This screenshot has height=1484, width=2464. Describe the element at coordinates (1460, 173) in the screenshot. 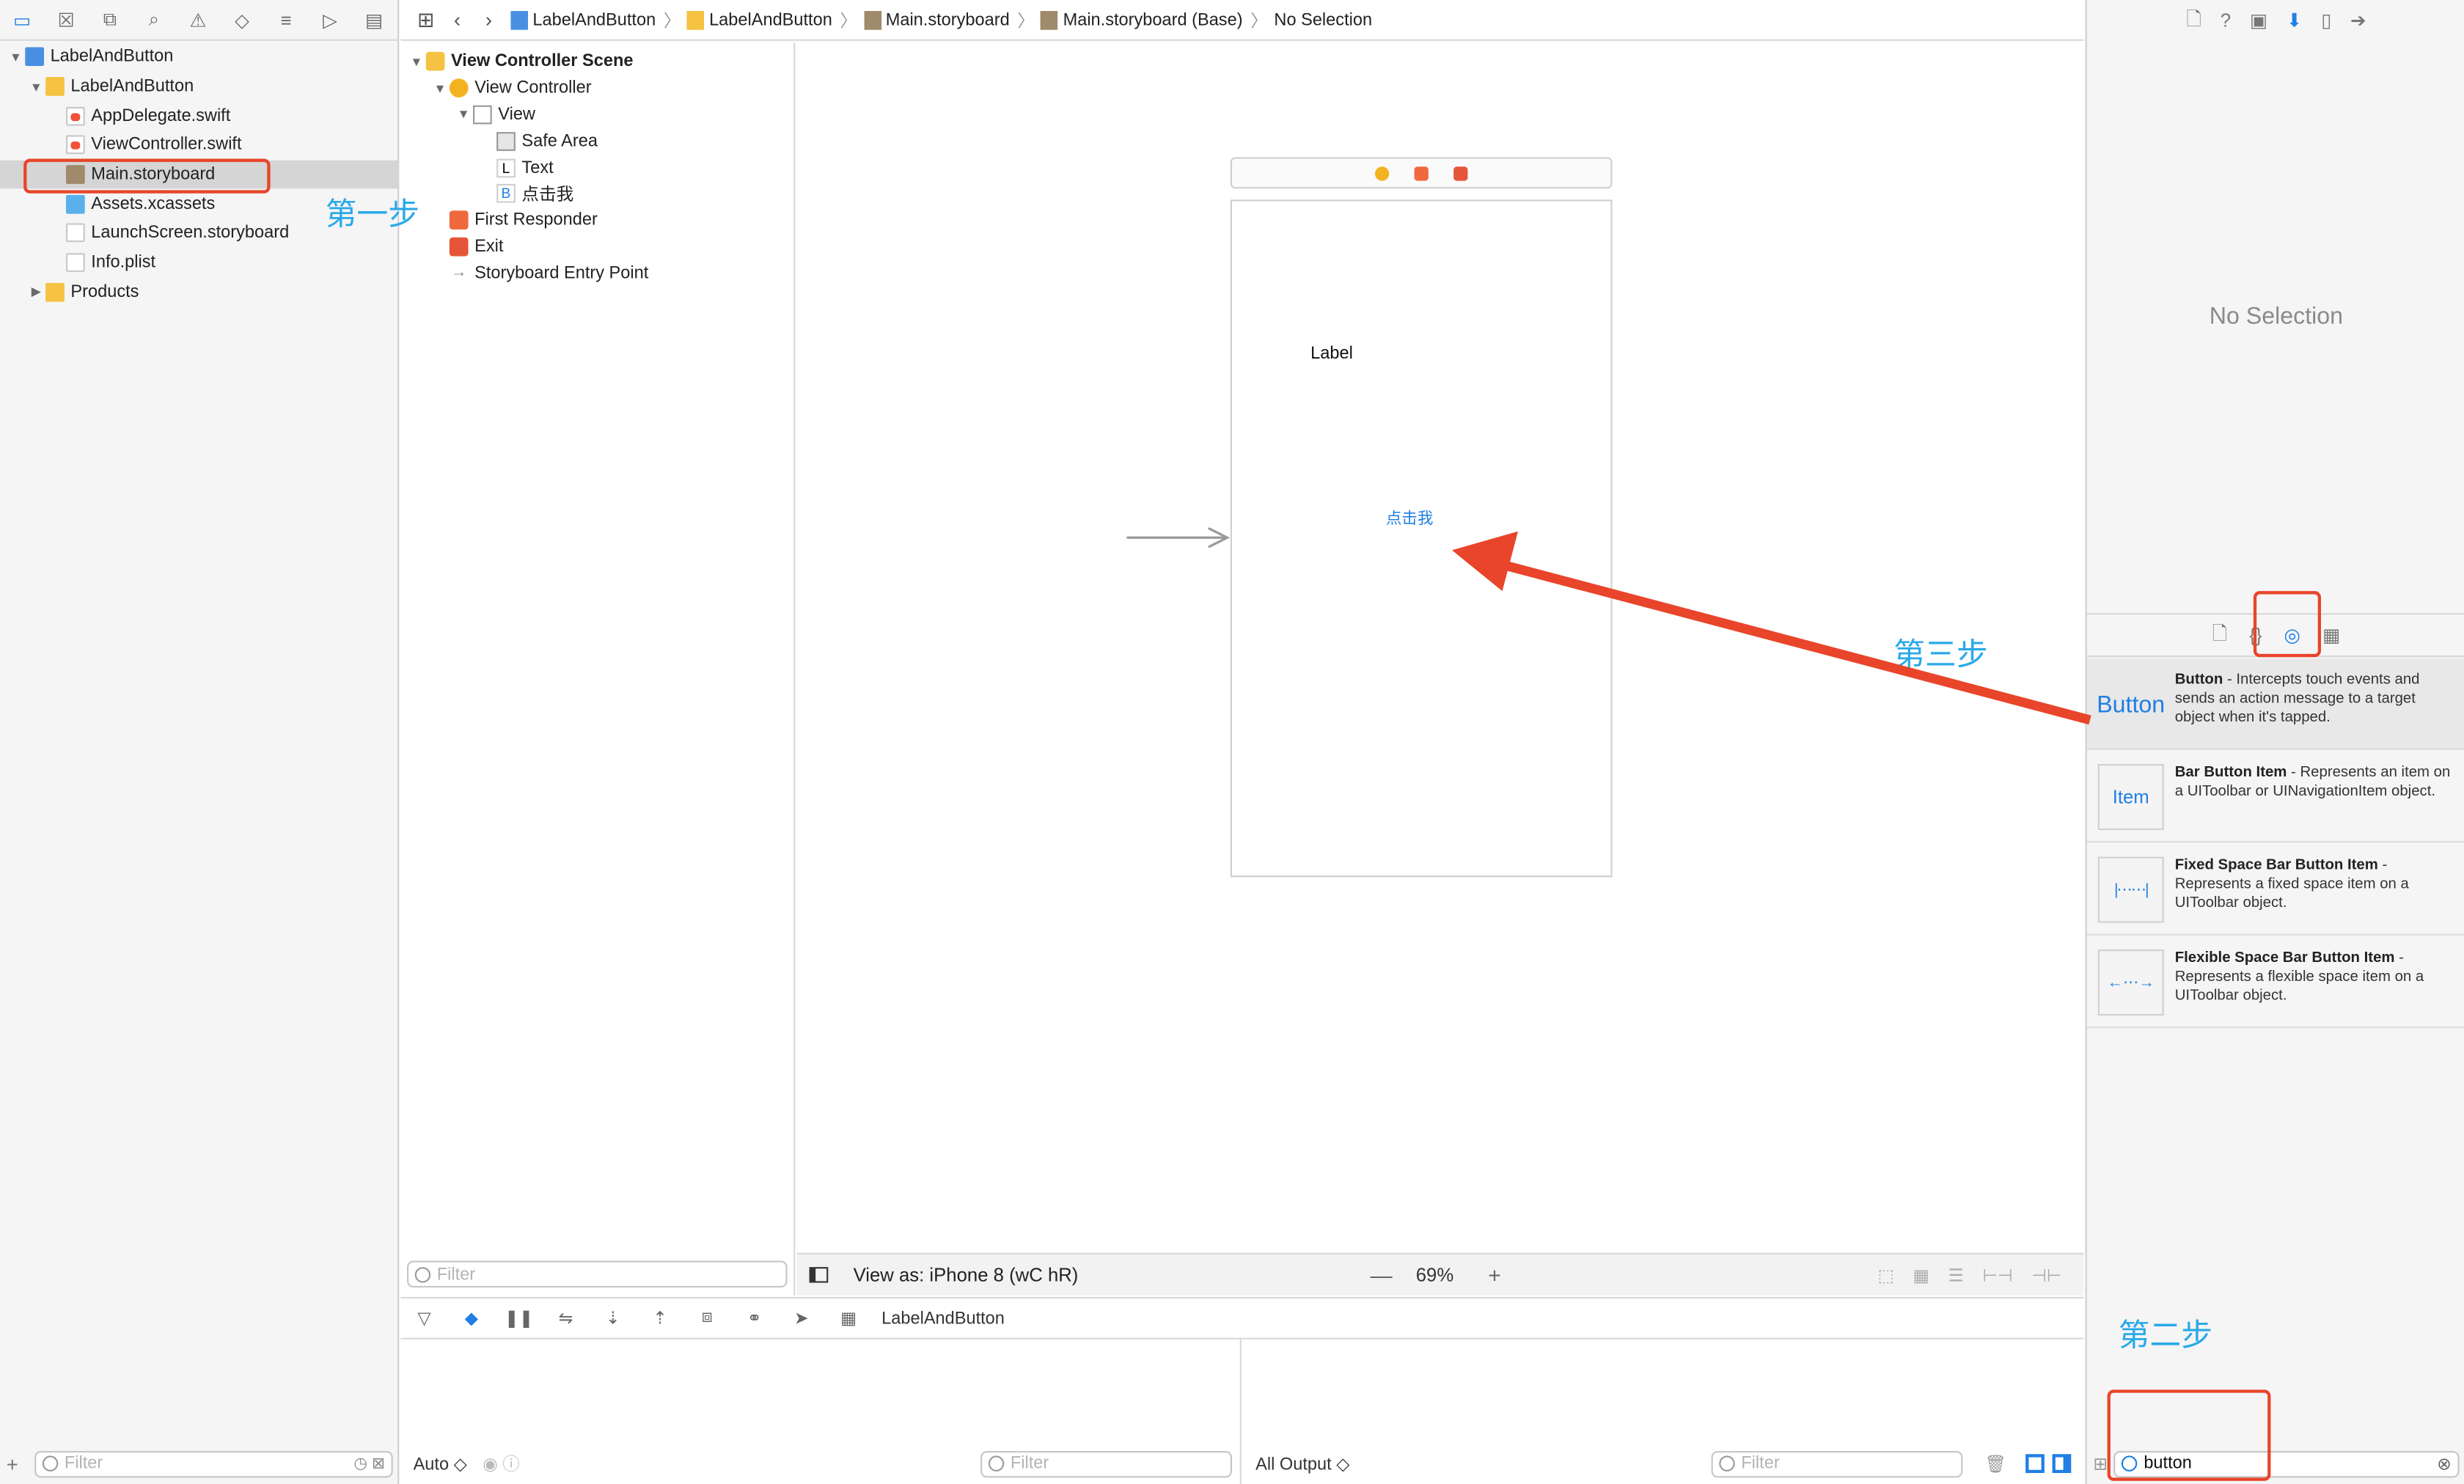

I see `exit-icon` at that location.